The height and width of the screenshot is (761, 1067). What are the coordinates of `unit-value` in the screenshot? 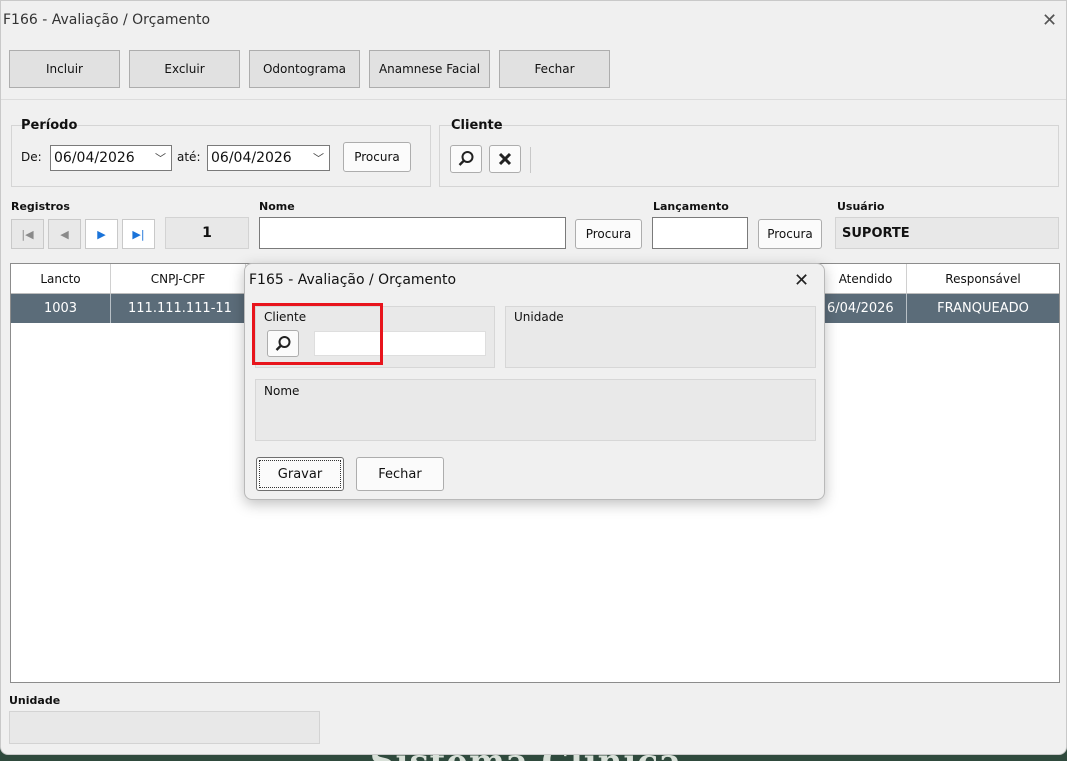 It's located at (164, 727).